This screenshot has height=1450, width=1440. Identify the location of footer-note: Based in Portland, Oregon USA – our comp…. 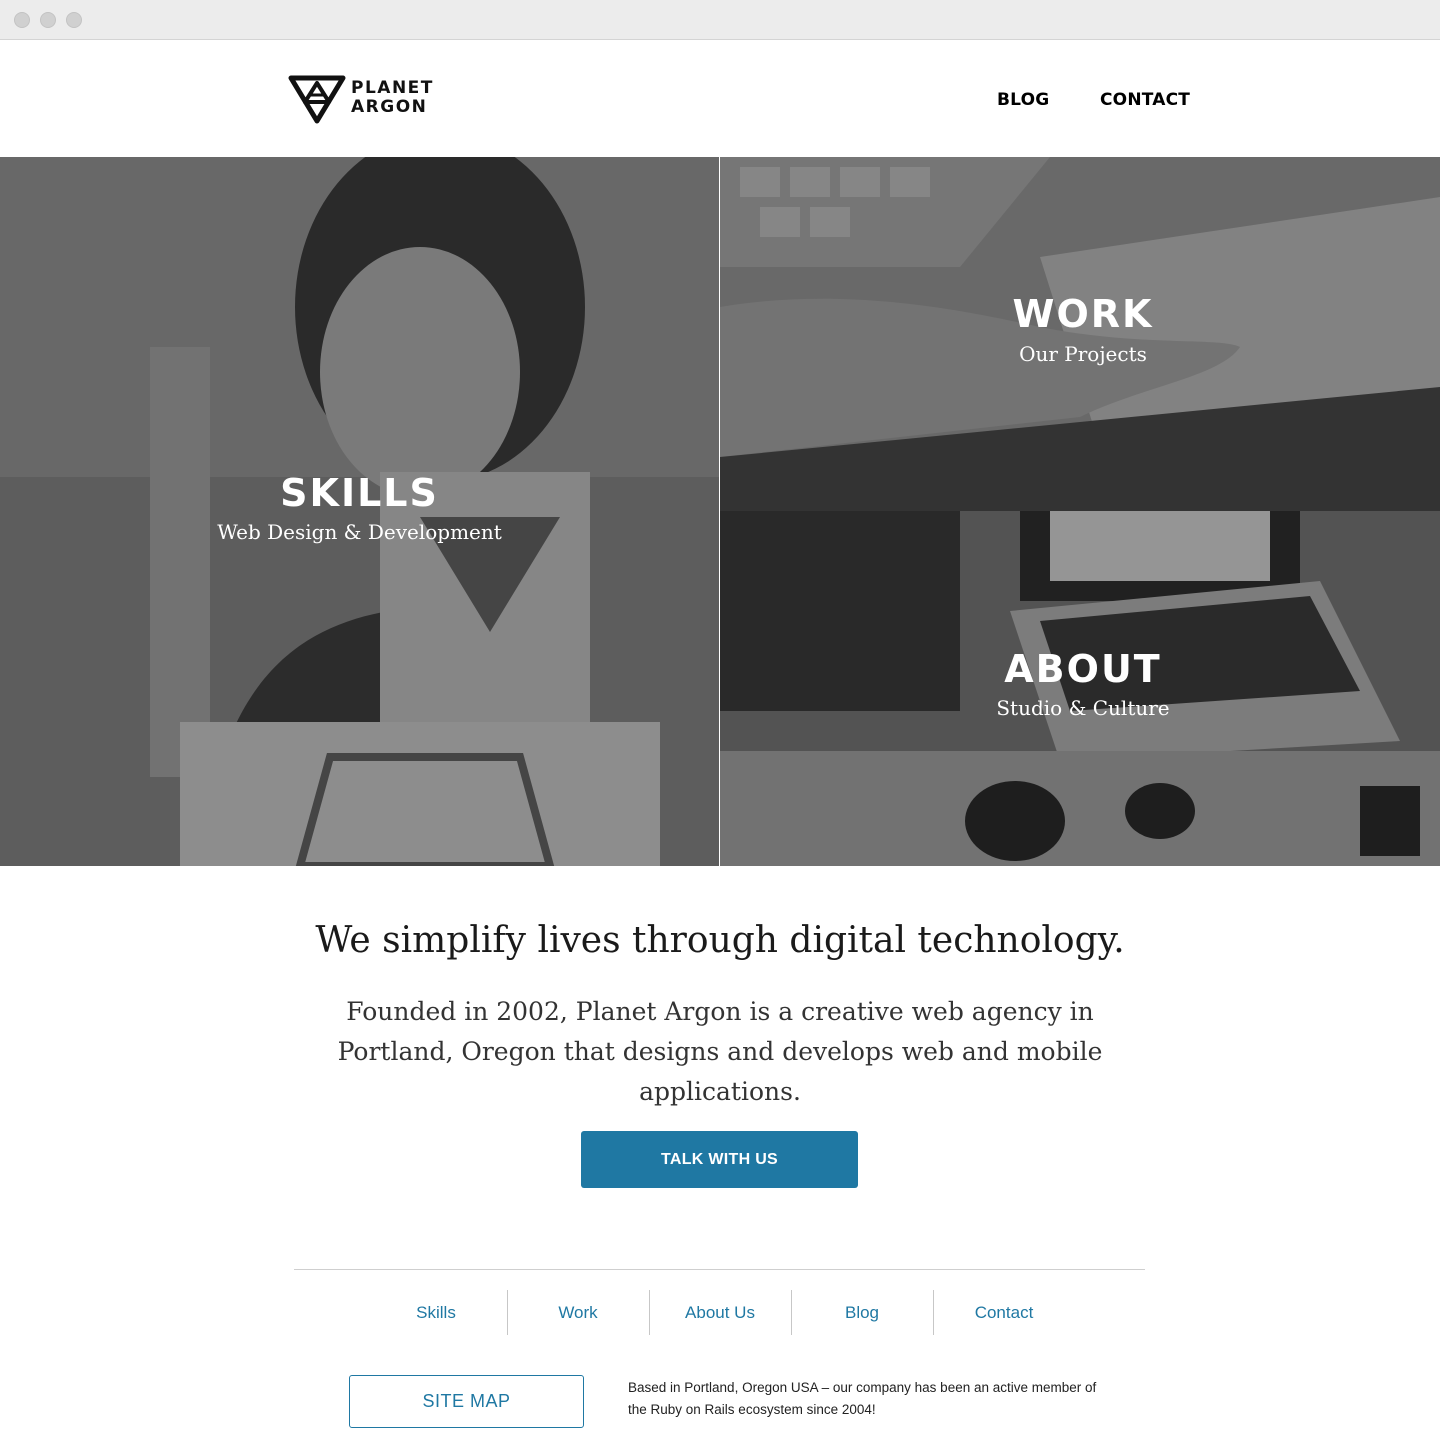
(862, 1398).